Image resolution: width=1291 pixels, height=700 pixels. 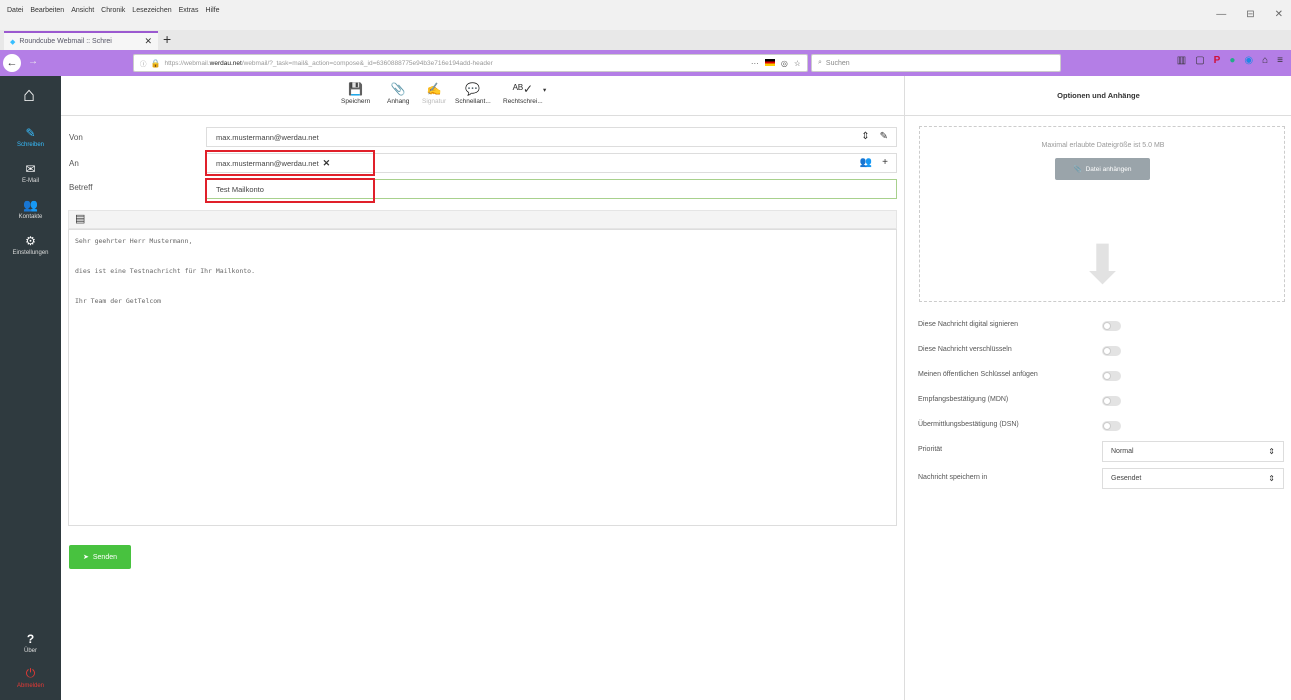 I want to click on sidebar-item-about: ? Über, so click(x=30, y=643).